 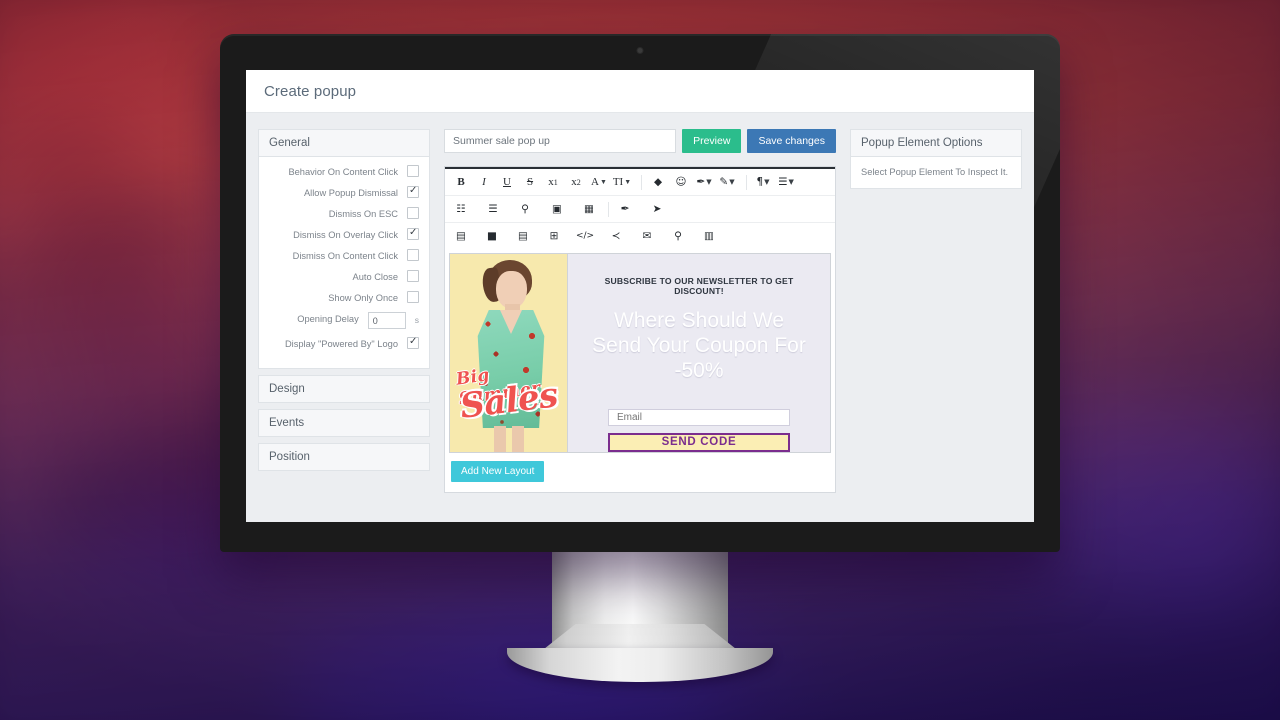 I want to click on unordered-list-icon: ☰, so click(x=493, y=209).